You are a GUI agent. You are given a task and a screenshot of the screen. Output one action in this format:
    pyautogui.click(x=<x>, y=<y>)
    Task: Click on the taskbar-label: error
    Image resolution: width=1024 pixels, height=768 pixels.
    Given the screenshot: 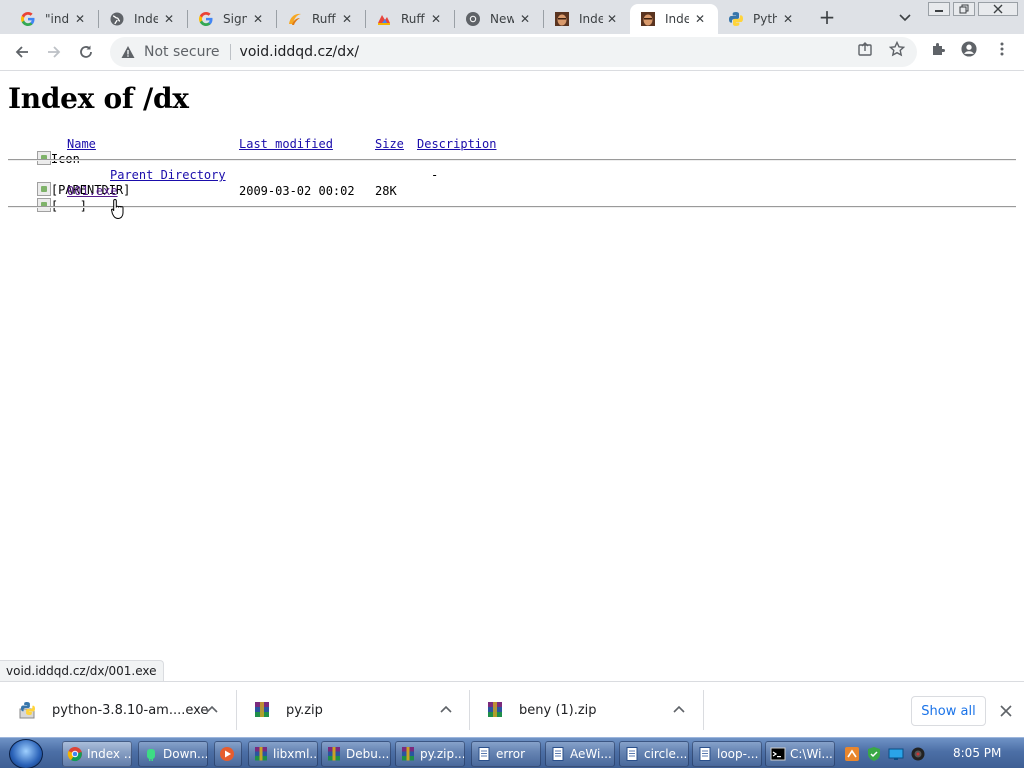 What is the action you would take?
    pyautogui.click(x=511, y=754)
    